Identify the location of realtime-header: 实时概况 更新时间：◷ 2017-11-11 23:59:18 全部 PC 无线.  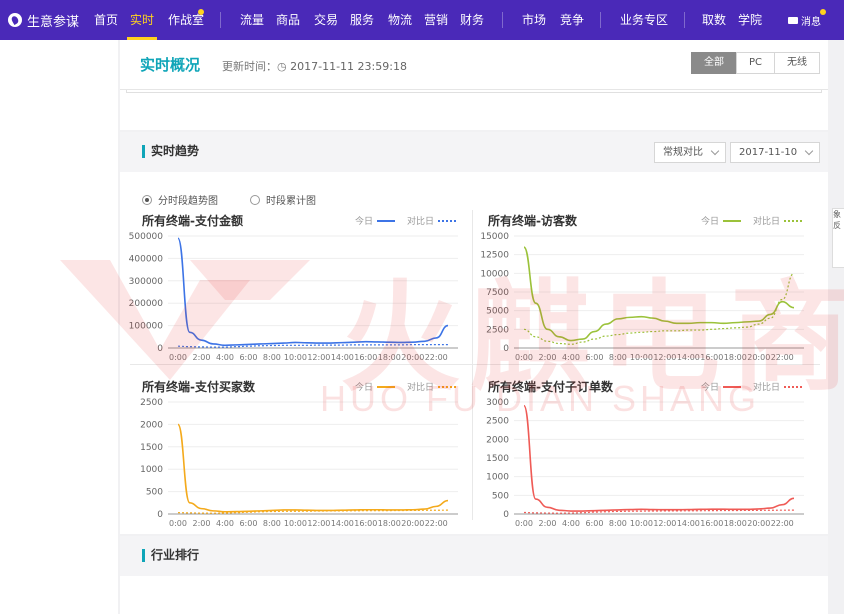
(474, 65).